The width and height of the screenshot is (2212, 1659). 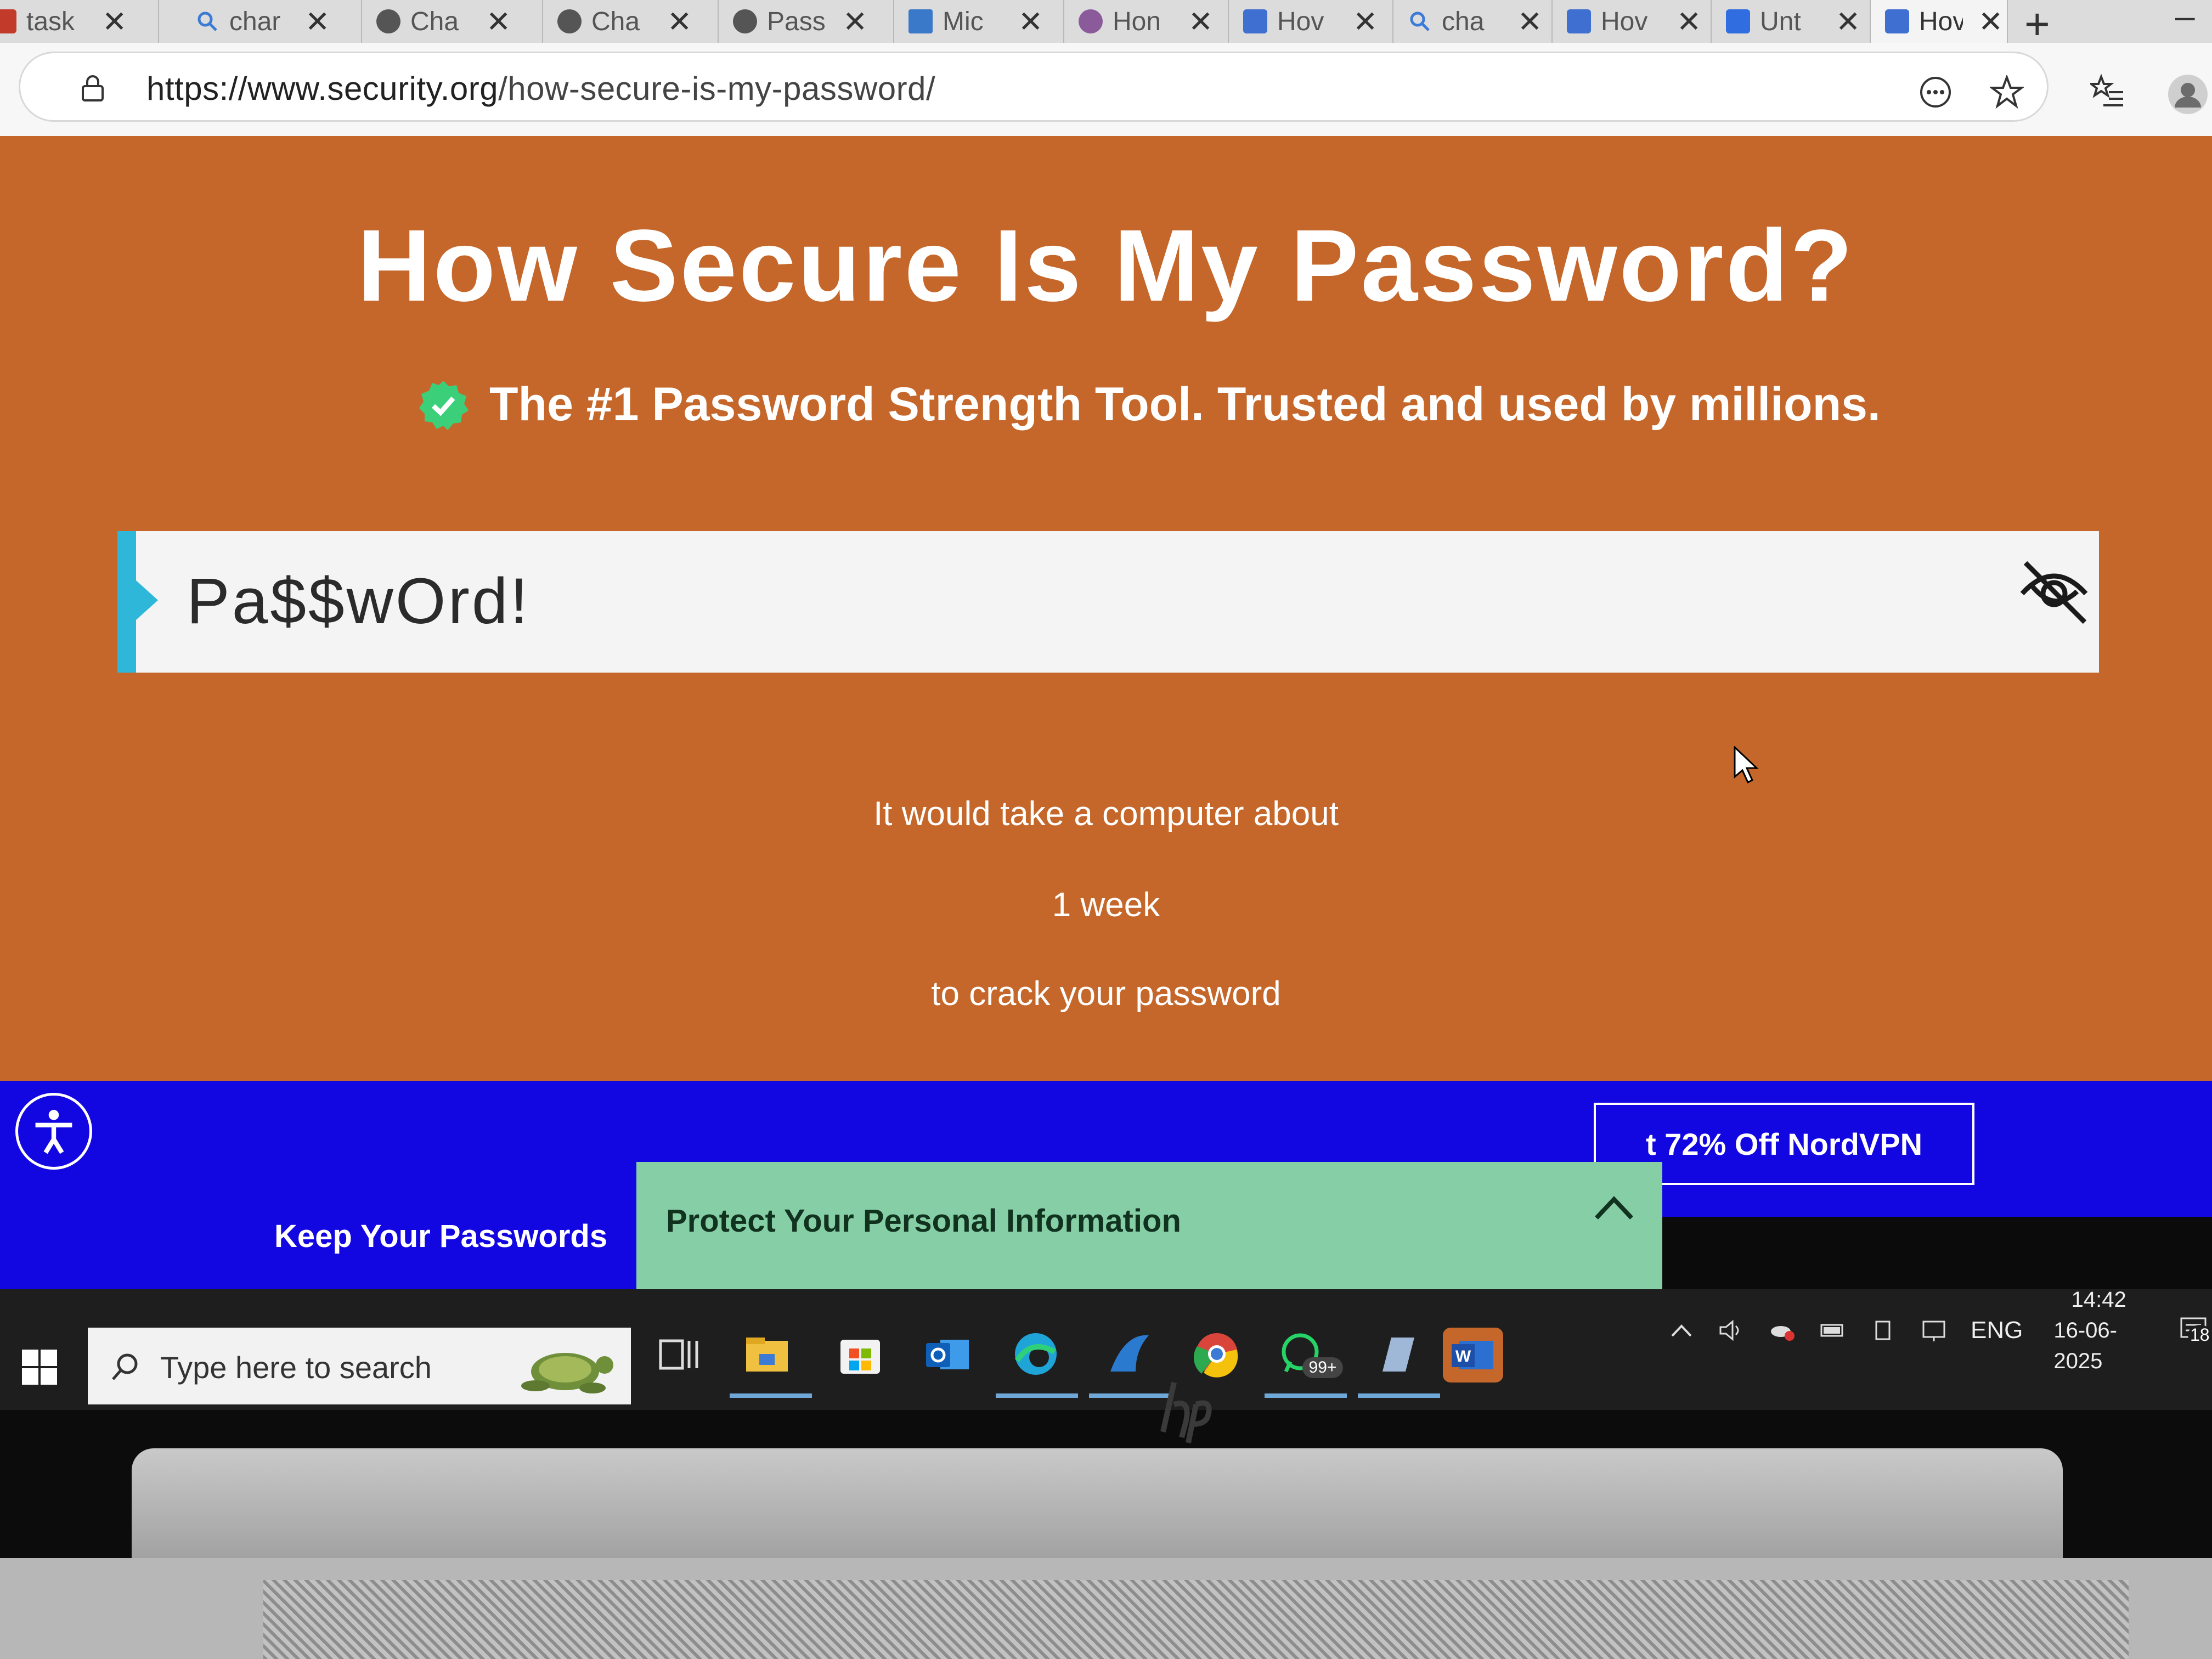 I want to click on clock-time: 14:42, so click(x=2098, y=1300).